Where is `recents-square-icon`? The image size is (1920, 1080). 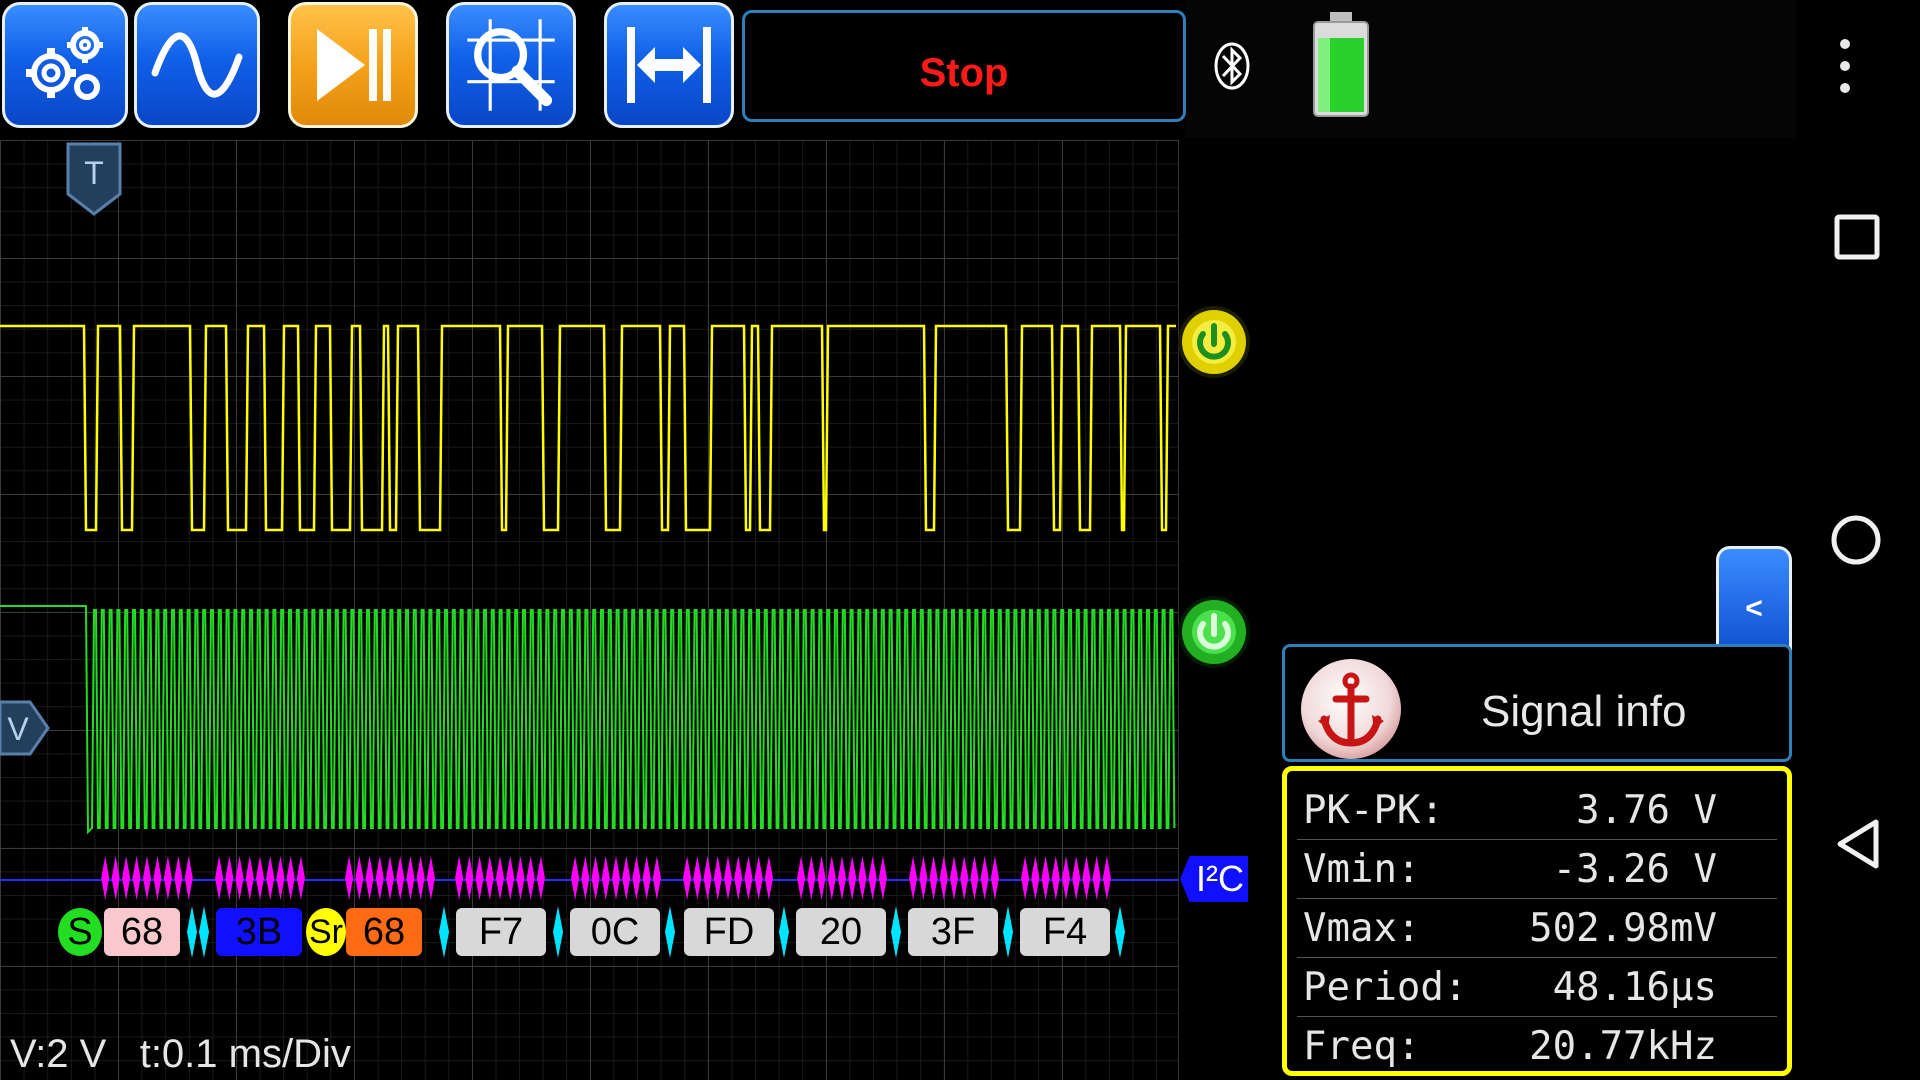 recents-square-icon is located at coordinates (1857, 237).